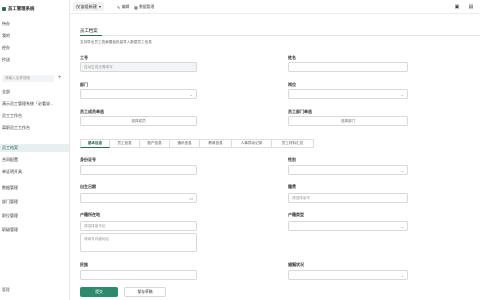 This screenshot has width=480, height=300. Describe the element at coordinates (92, 111) in the screenshot. I see `member-select-label: 员工成员单选` at that location.